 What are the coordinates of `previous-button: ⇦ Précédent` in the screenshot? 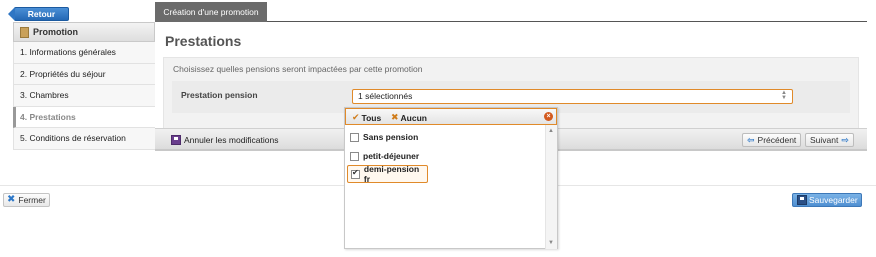 It's located at (772, 140).